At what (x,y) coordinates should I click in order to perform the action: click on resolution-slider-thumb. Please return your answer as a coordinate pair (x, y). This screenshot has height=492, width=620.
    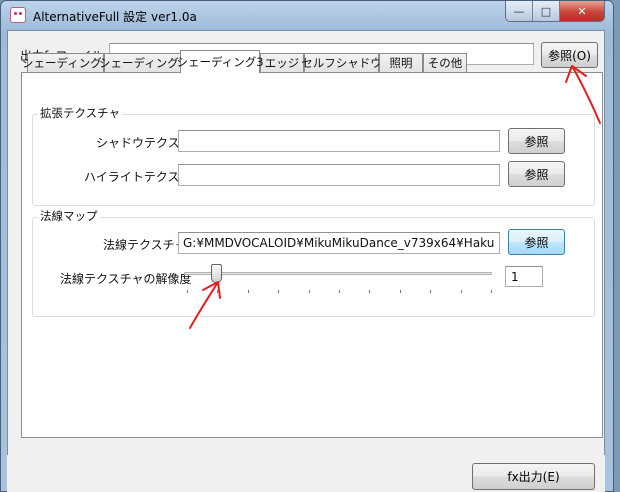
    Looking at the image, I should click on (216, 273).